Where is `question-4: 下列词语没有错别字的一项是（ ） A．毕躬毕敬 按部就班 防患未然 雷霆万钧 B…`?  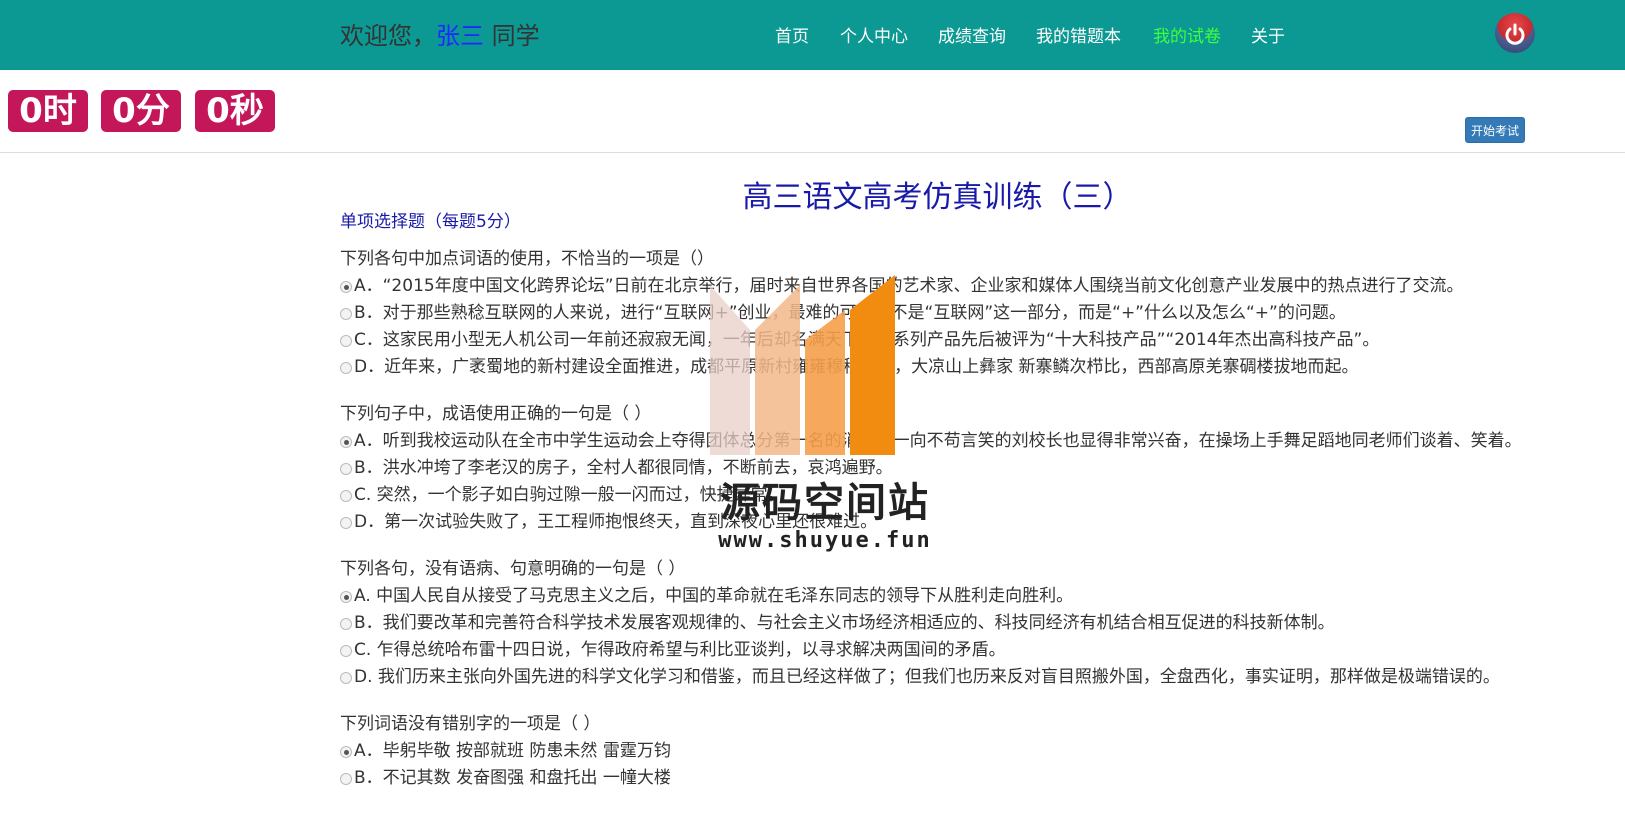 question-4: 下列词语没有错别字的一项是（ ） A．毕躬毕敬 按部就班 防患未然 雷霆万钧 B… is located at coordinates (937, 751).